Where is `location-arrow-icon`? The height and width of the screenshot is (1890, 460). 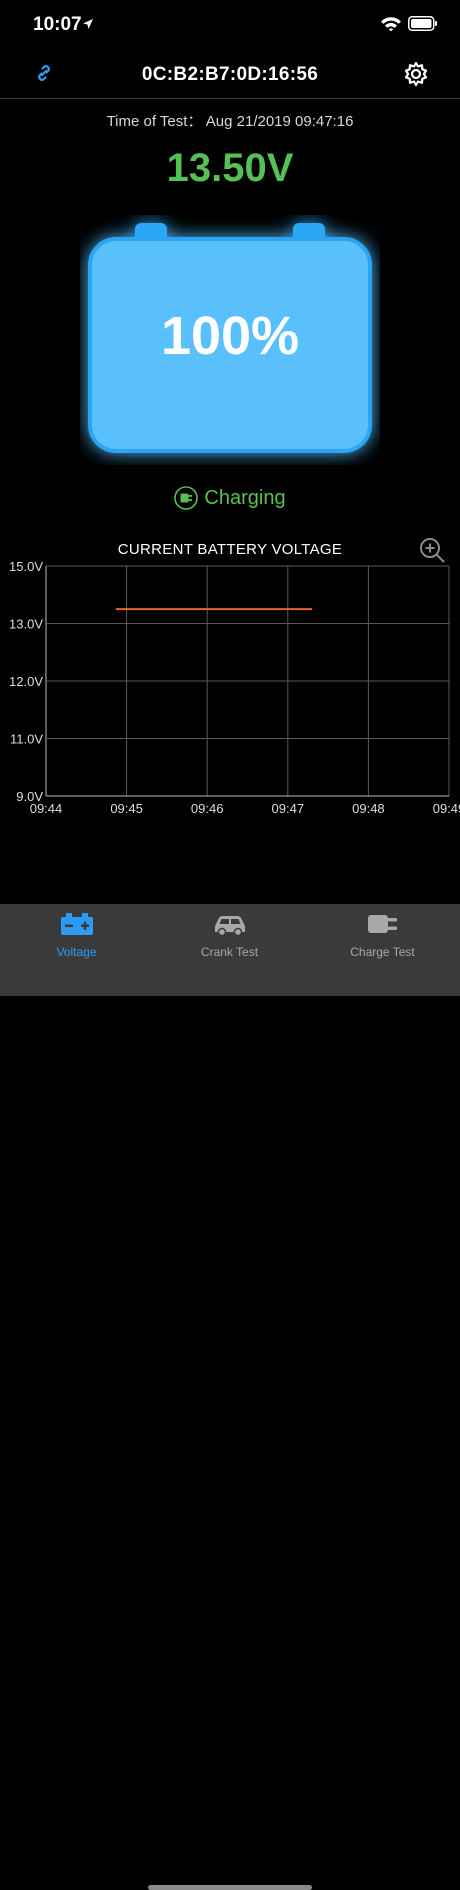 location-arrow-icon is located at coordinates (88, 24).